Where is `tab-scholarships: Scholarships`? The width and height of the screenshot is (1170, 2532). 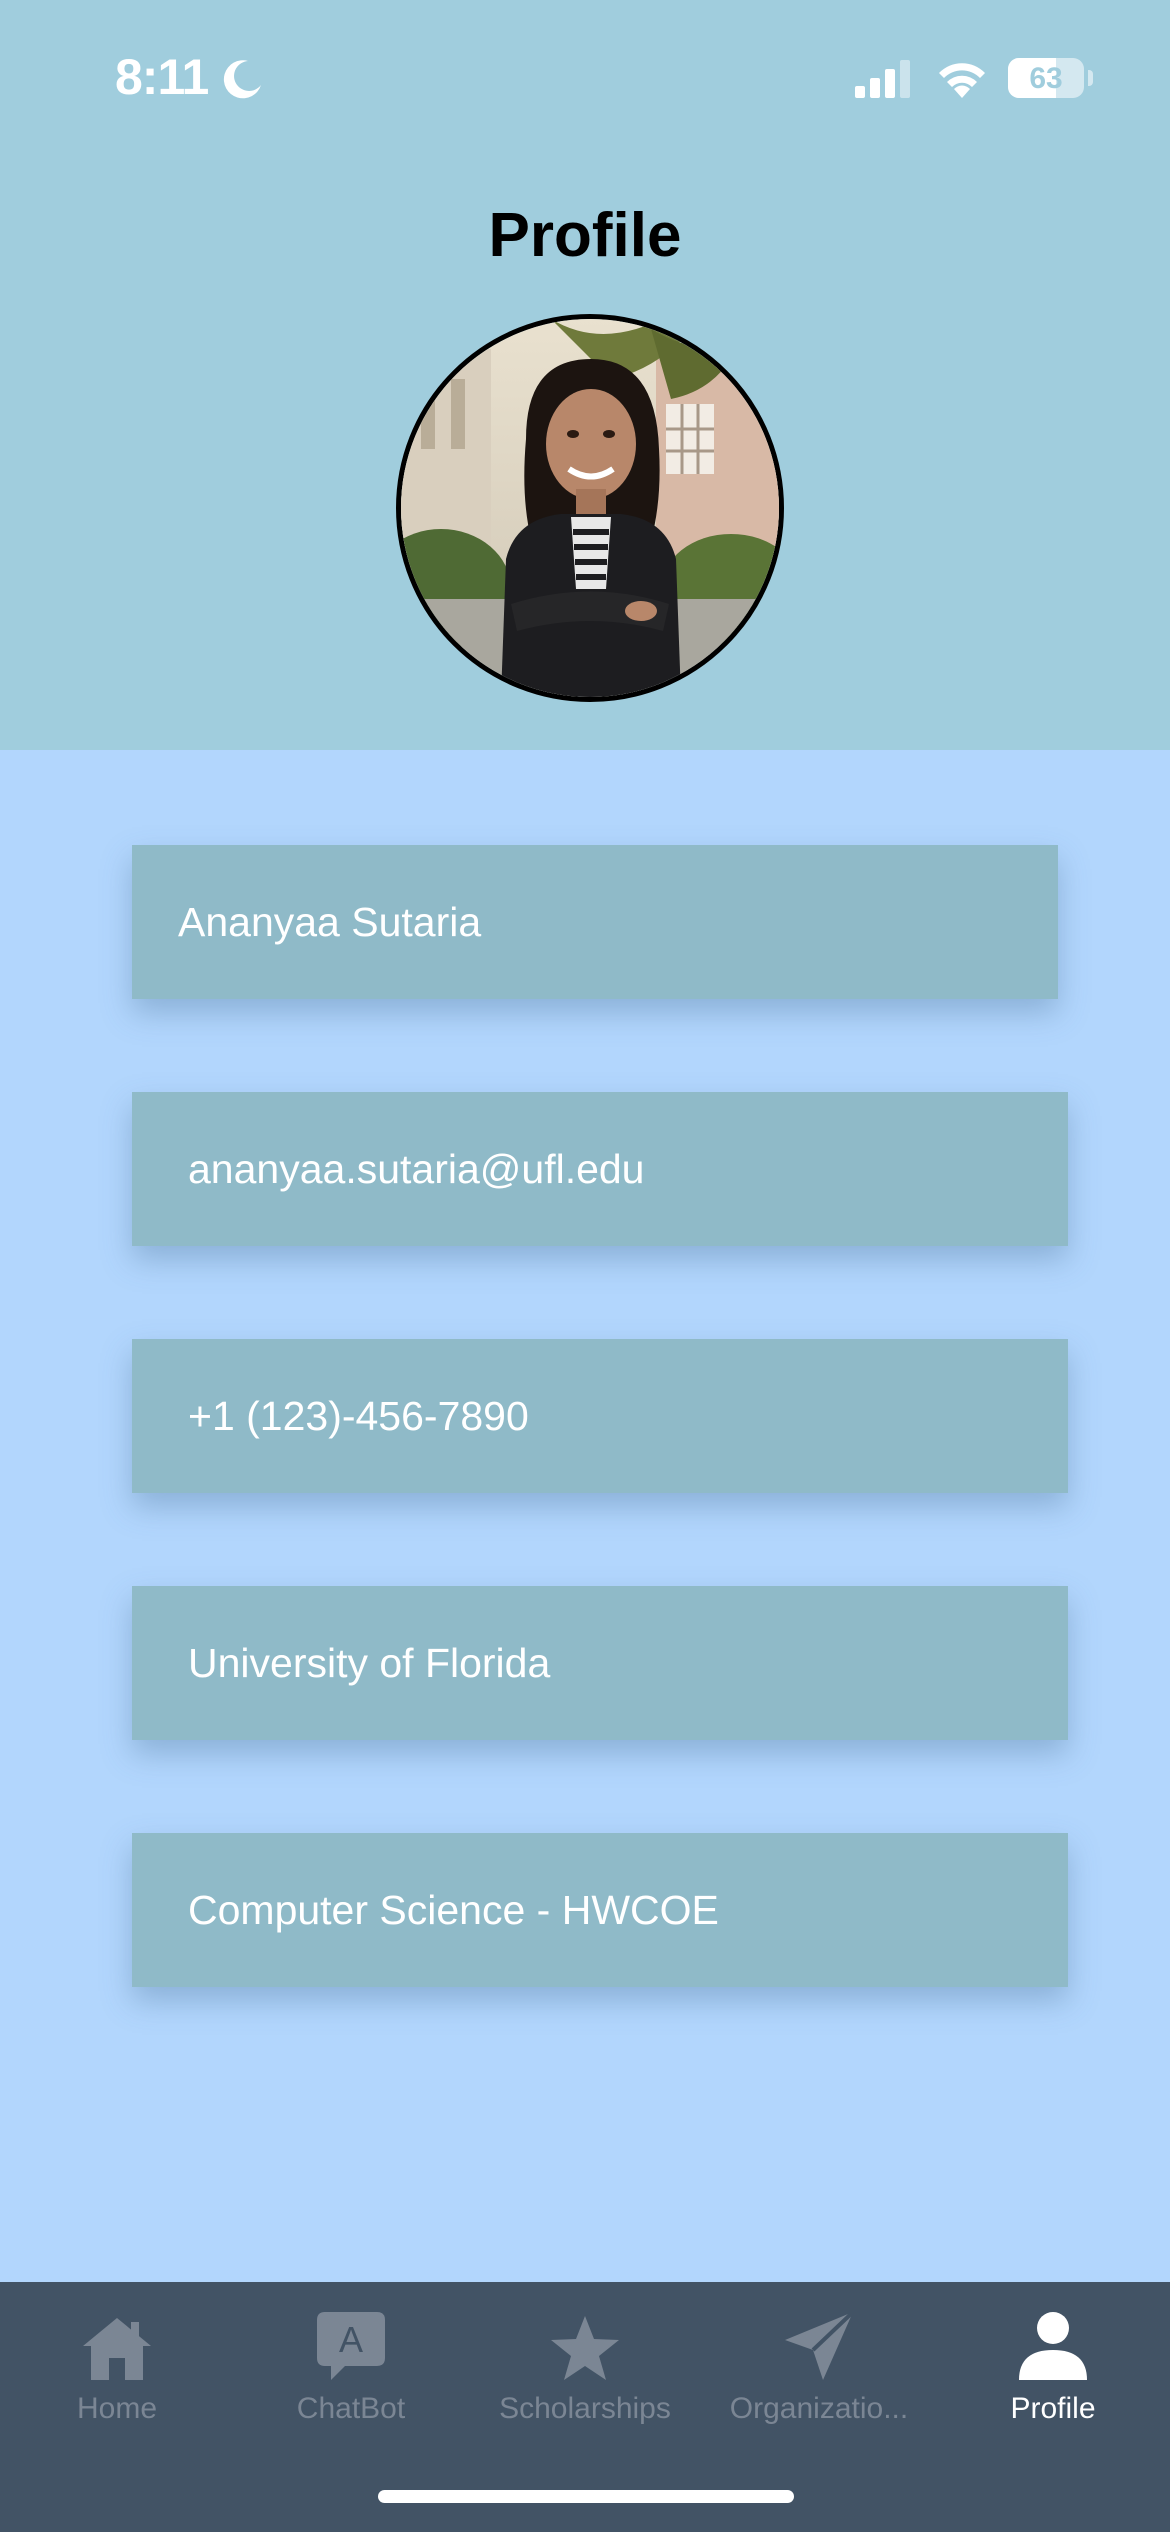
tab-scholarships: Scholarships is located at coordinates (585, 2377).